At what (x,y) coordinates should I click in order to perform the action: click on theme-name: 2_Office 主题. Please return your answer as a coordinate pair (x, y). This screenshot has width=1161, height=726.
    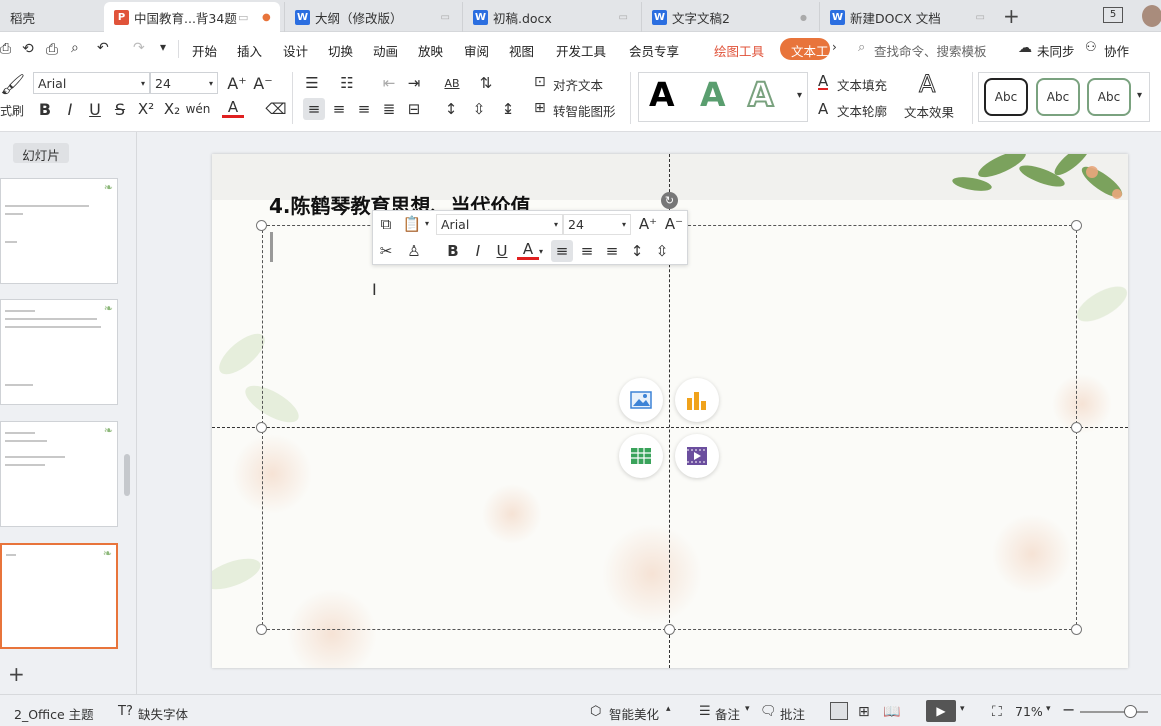
    Looking at the image, I should click on (54, 713).